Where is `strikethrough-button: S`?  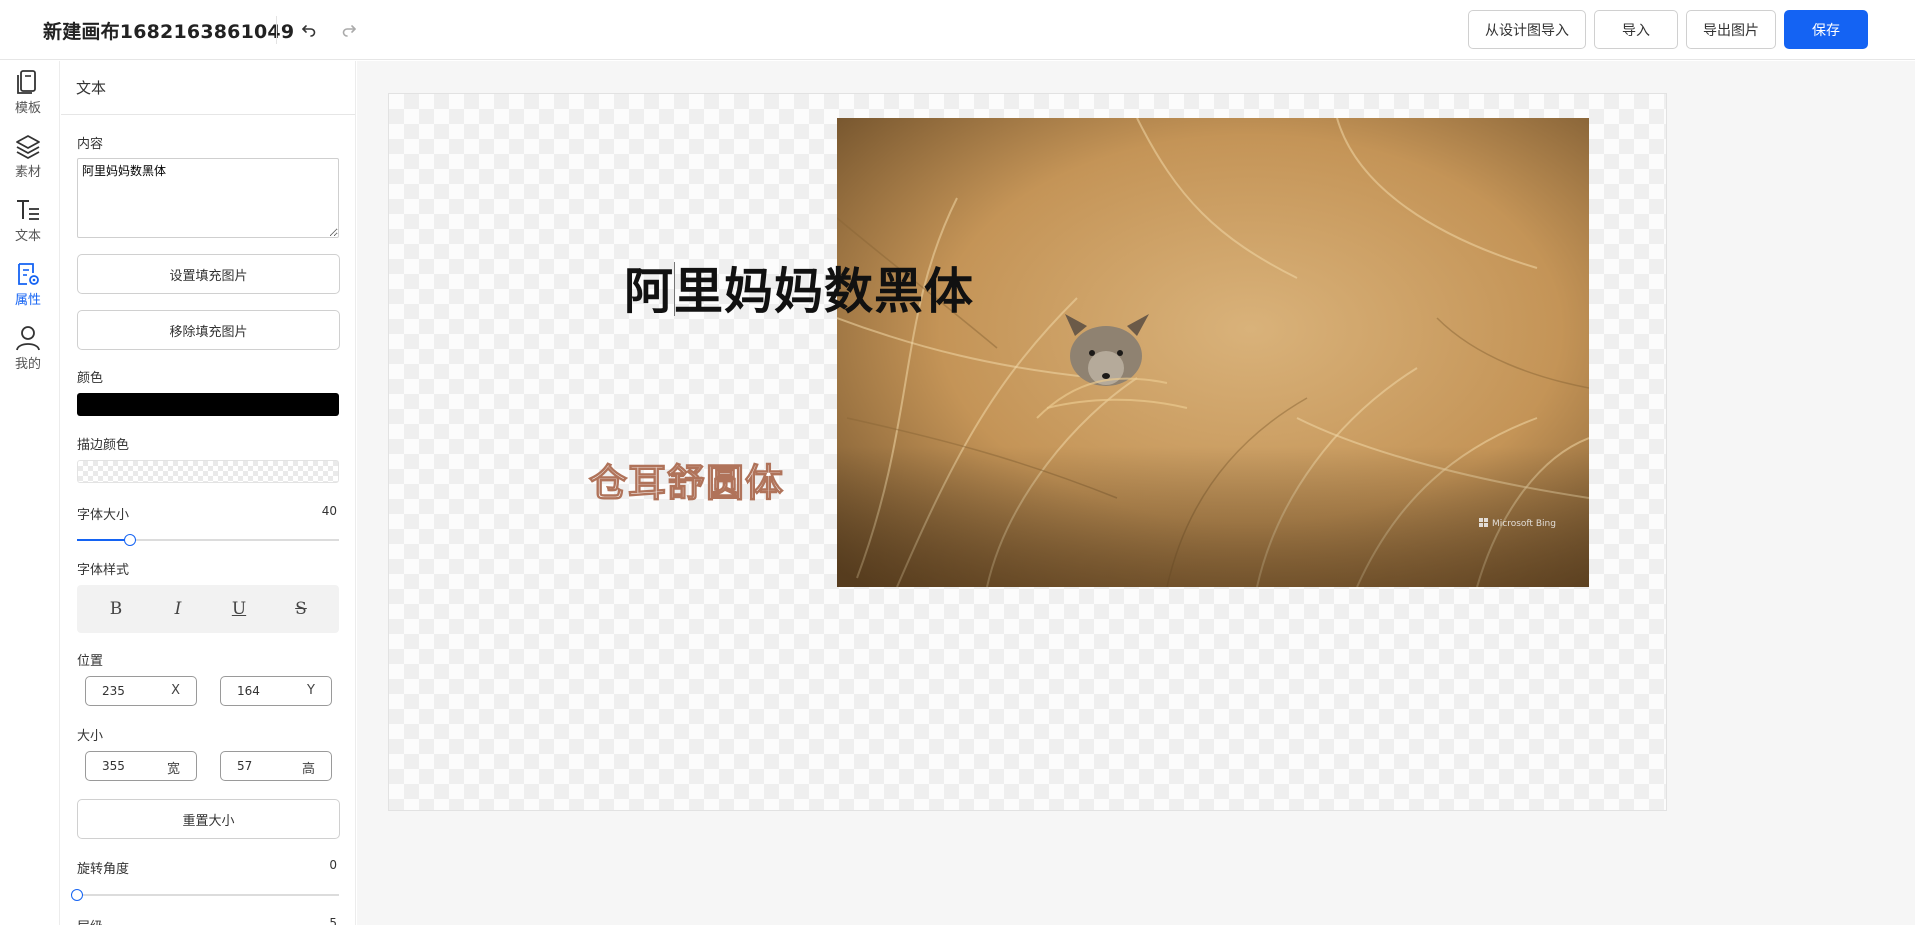 strikethrough-button: S is located at coordinates (301, 609).